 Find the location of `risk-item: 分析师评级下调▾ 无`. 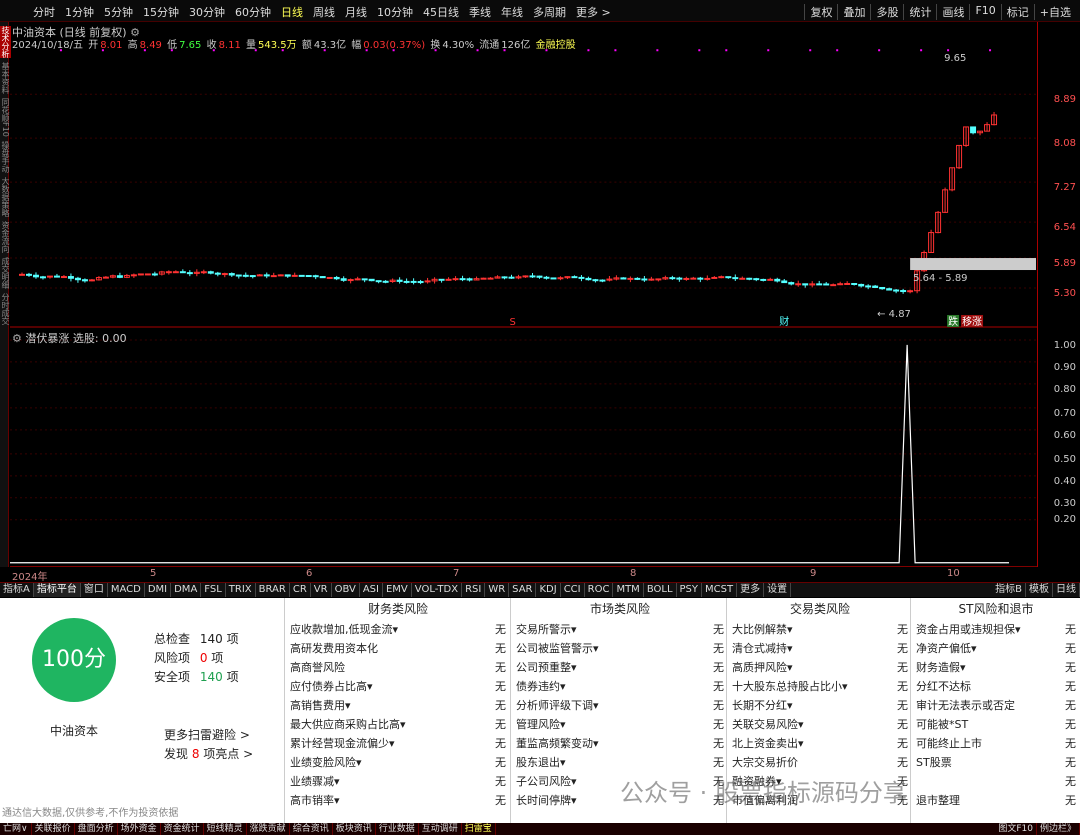

risk-item: 分析师评级下调▾ 无 is located at coordinates (620, 705).